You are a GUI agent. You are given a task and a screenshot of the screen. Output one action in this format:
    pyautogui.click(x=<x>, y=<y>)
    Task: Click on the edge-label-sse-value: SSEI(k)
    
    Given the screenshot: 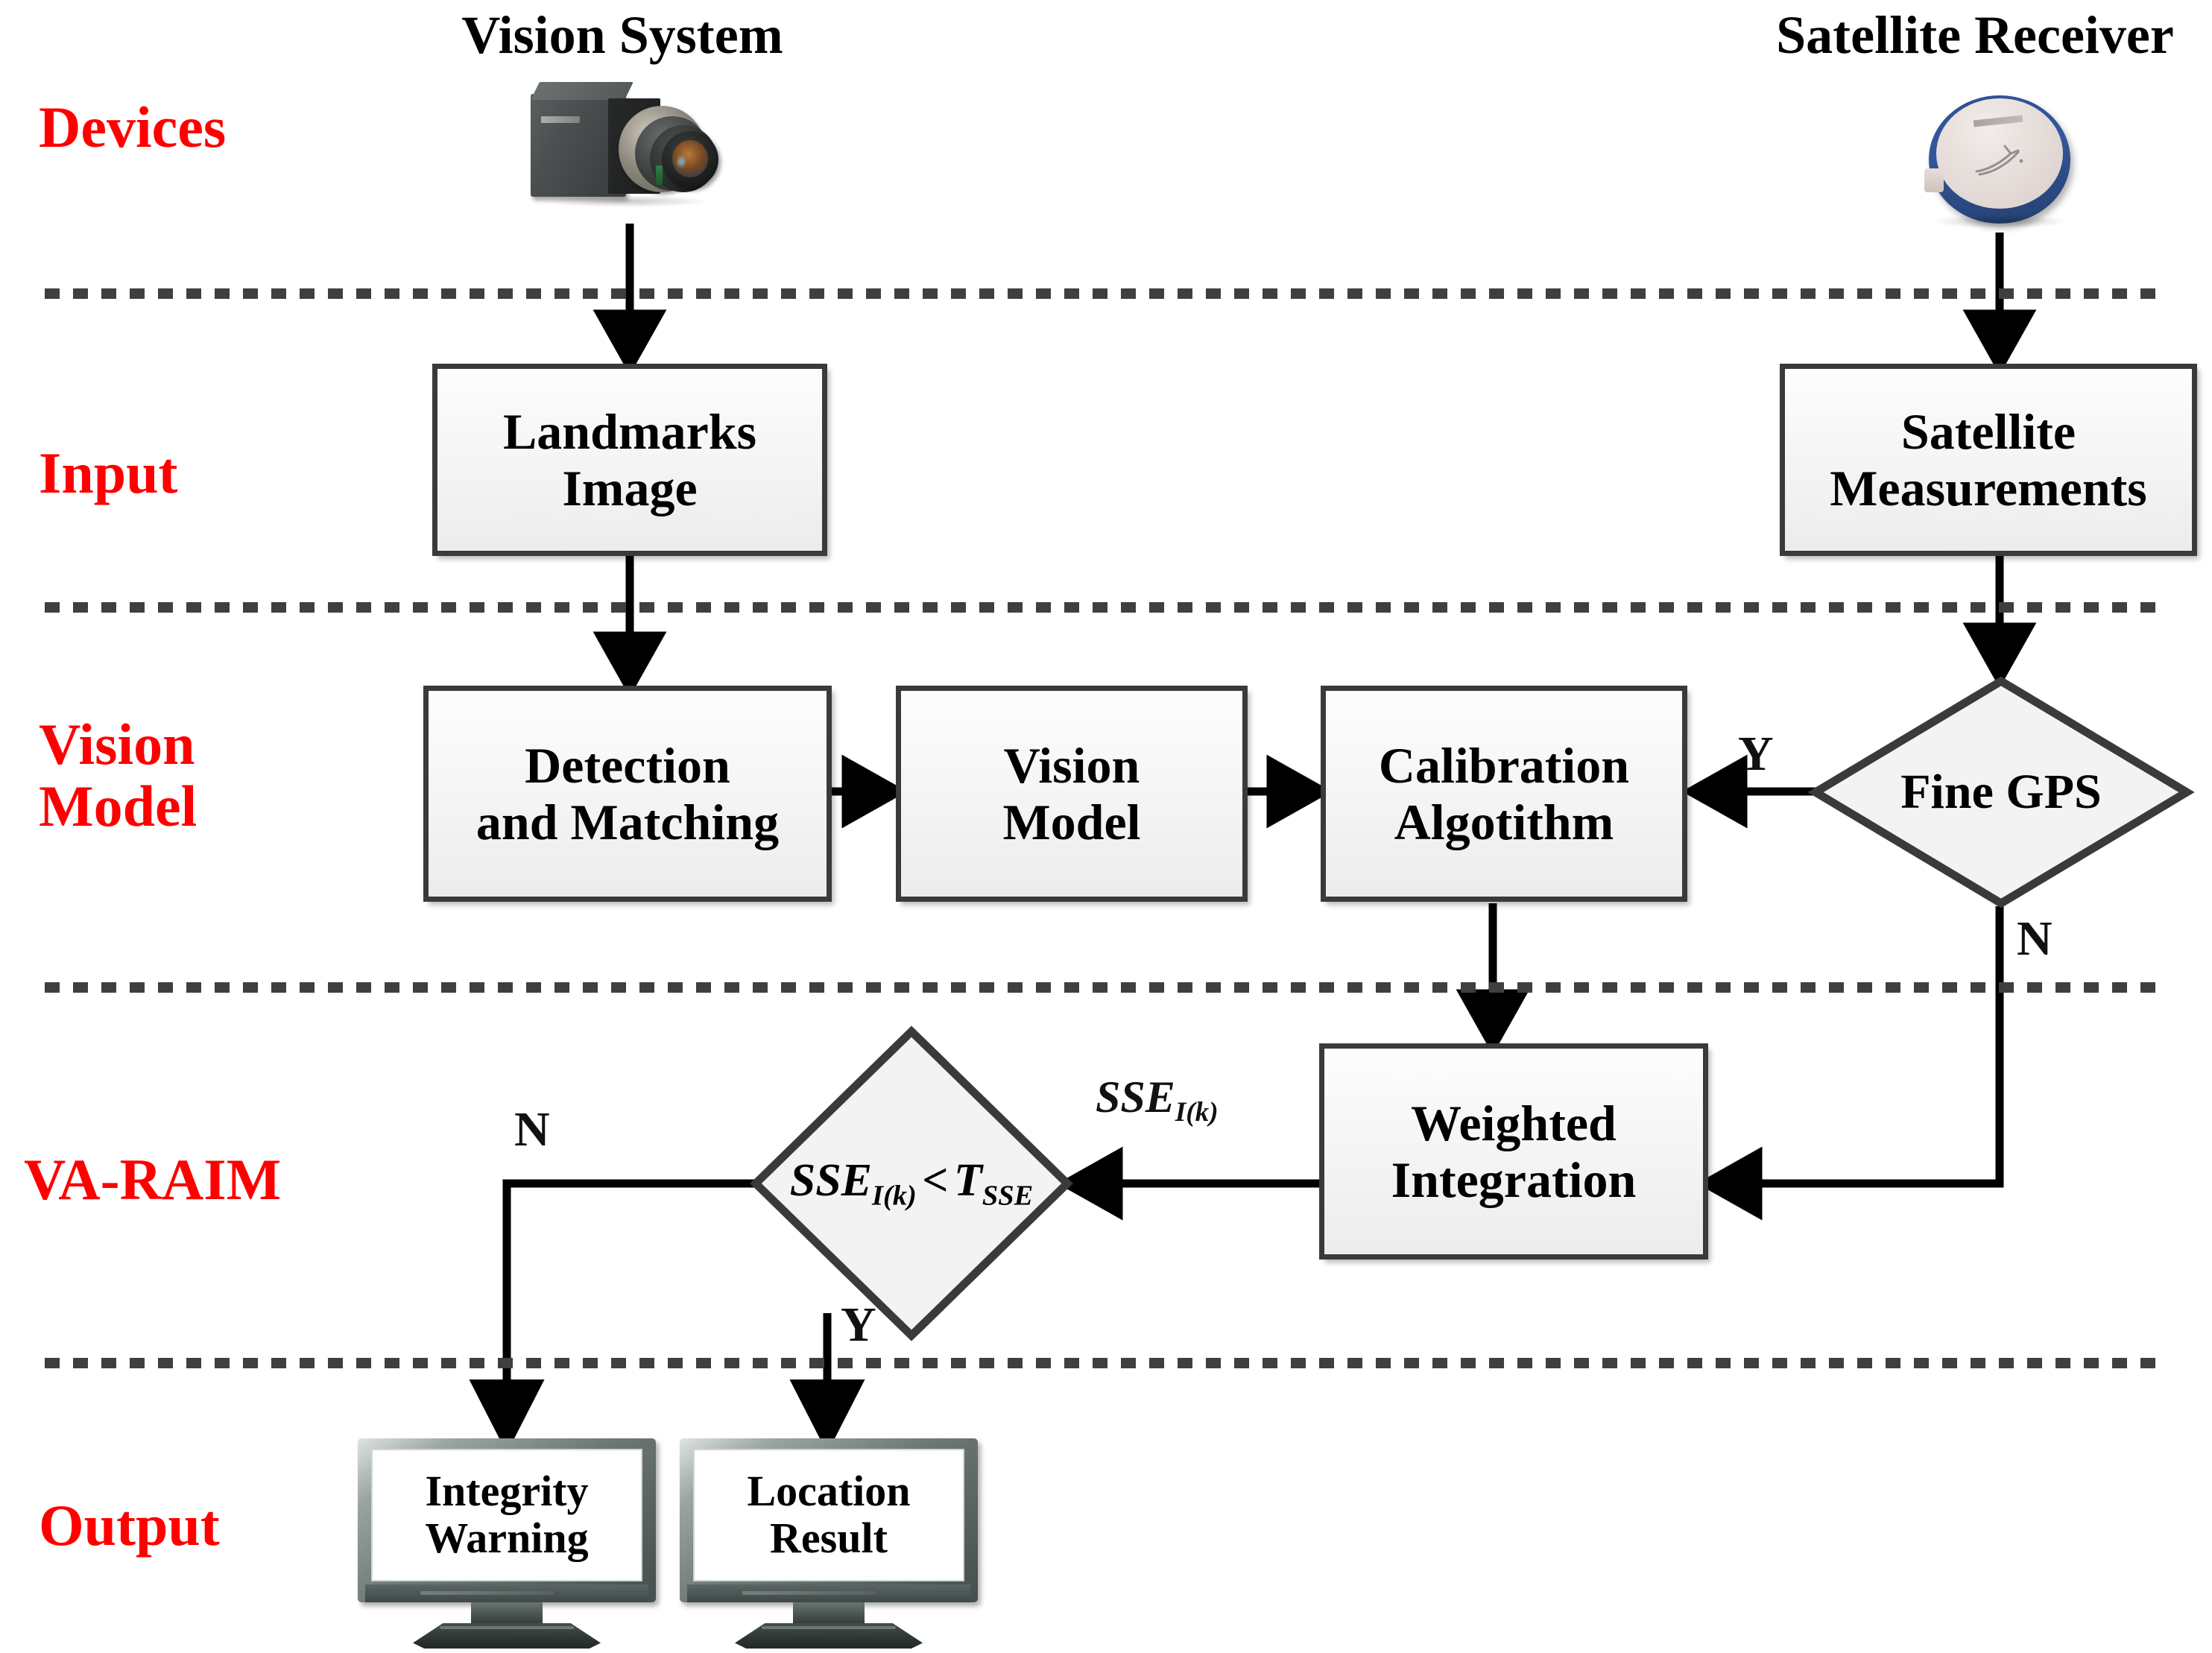 What is the action you would take?
    pyautogui.click(x=1157, y=1100)
    